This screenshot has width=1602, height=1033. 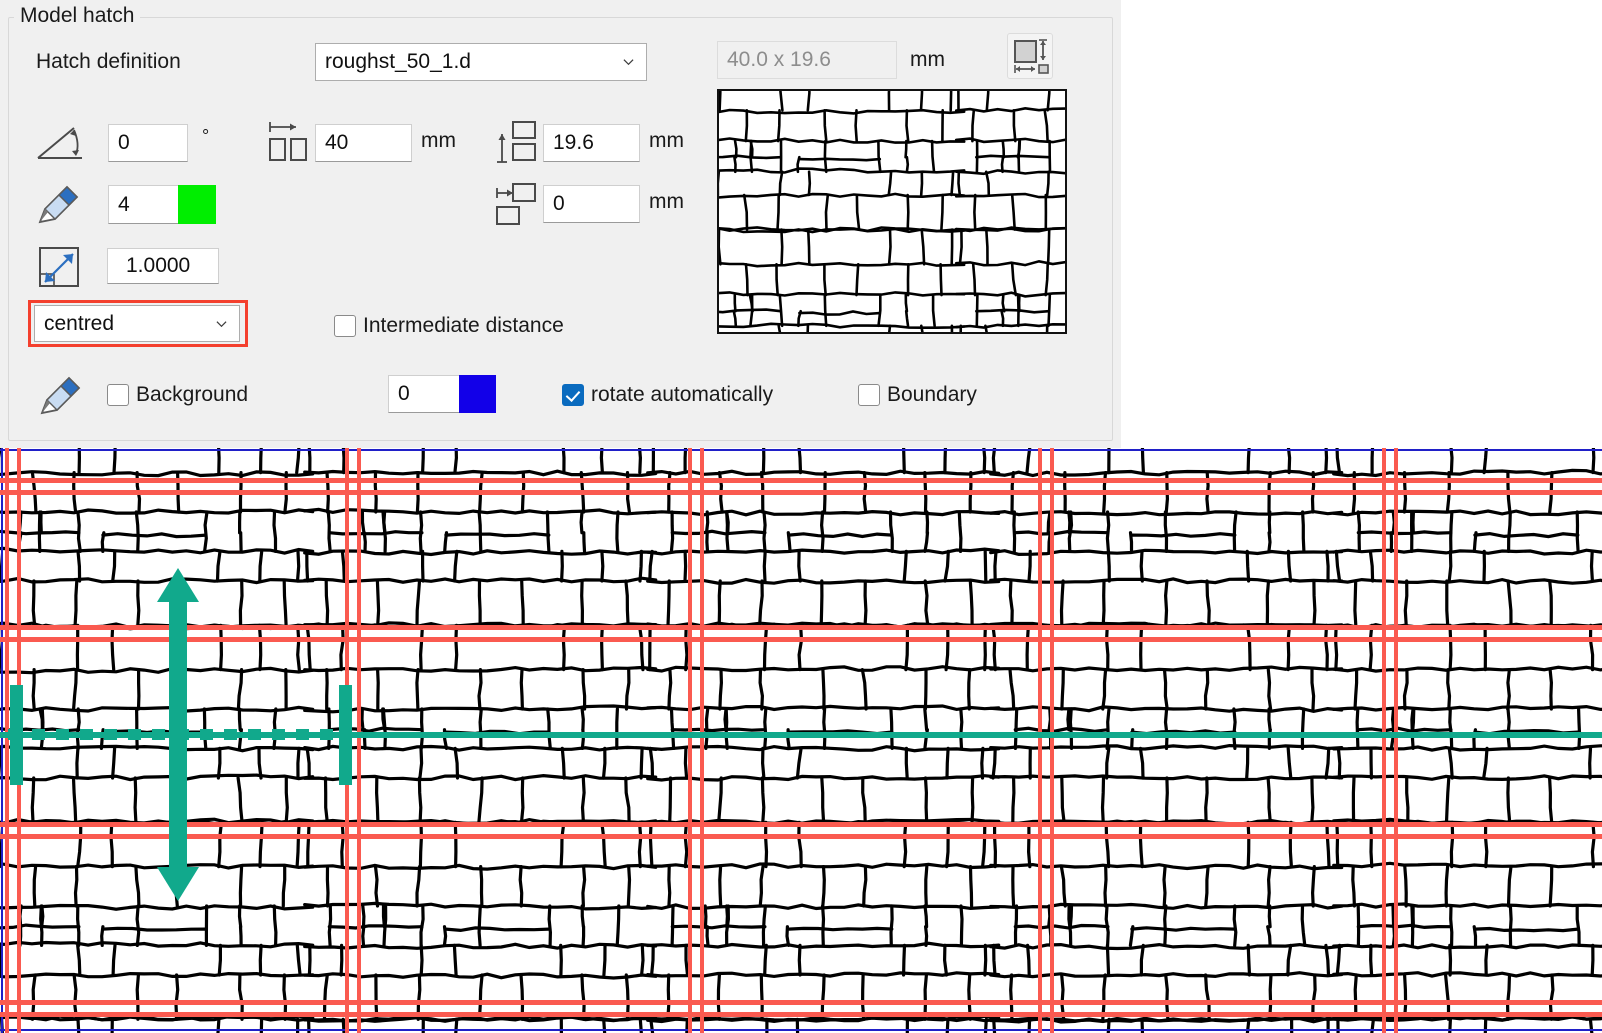 What do you see at coordinates (666, 140) in the screenshot?
I see `y-spacing-unit: mm` at bounding box center [666, 140].